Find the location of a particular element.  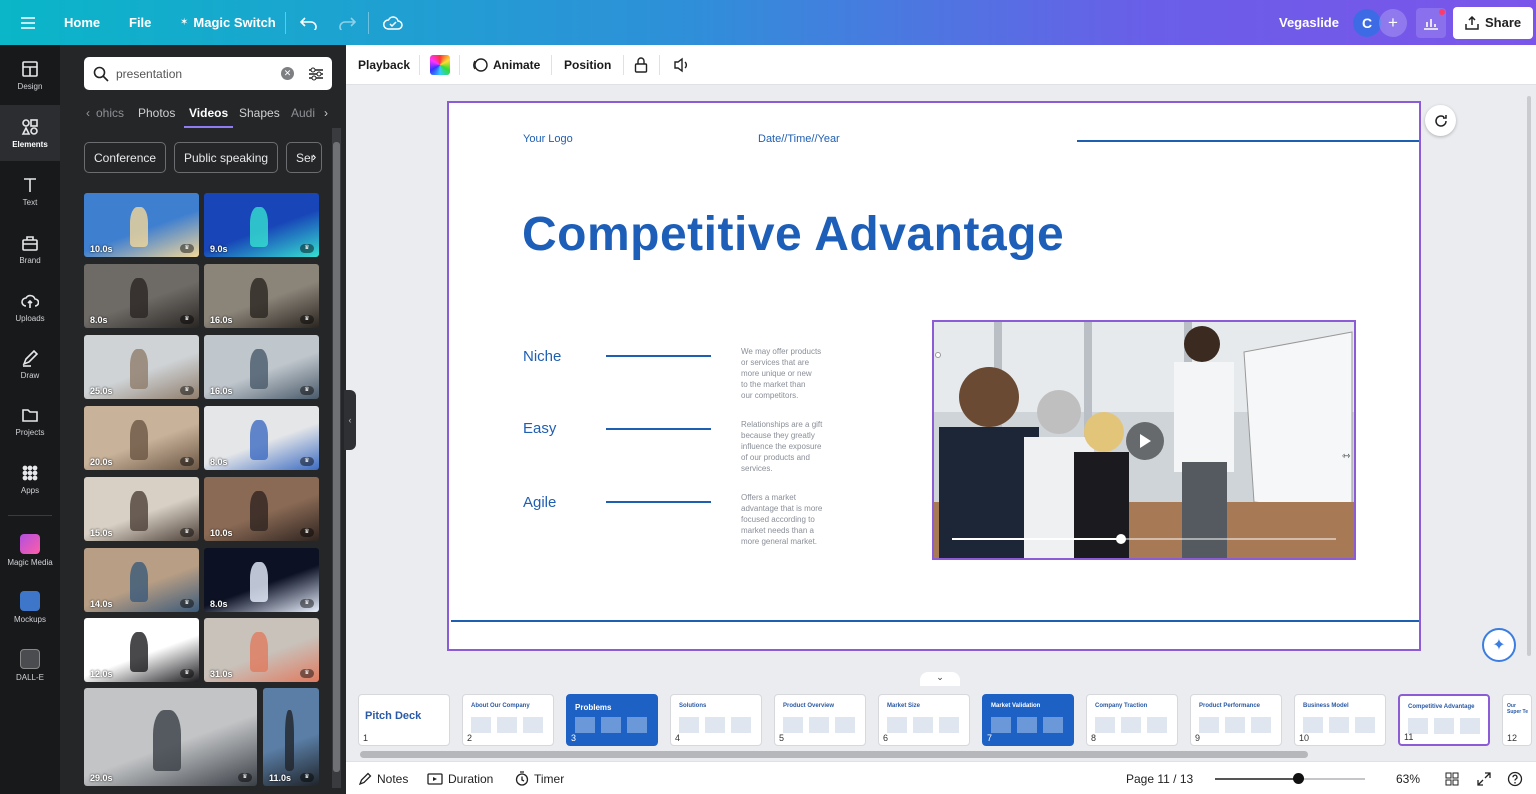

playback-button: Playback is located at coordinates (384, 65).